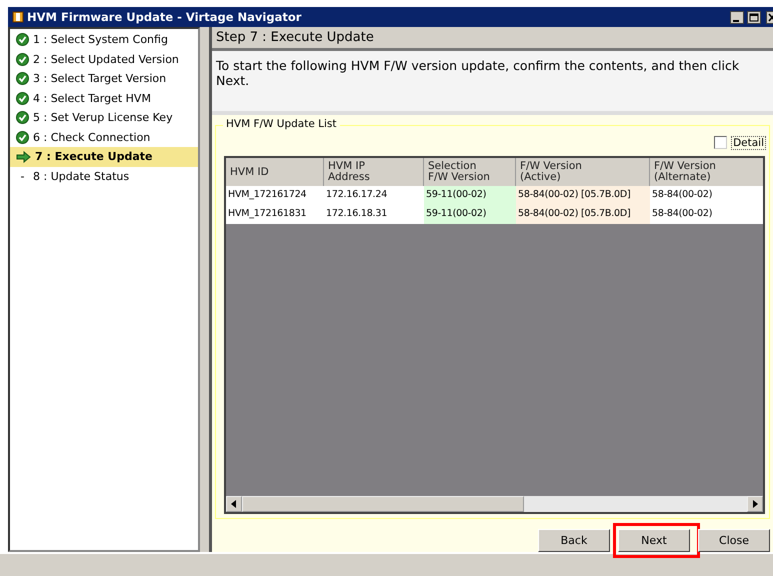  What do you see at coordinates (754, 17) in the screenshot?
I see `maximize-icon` at bounding box center [754, 17].